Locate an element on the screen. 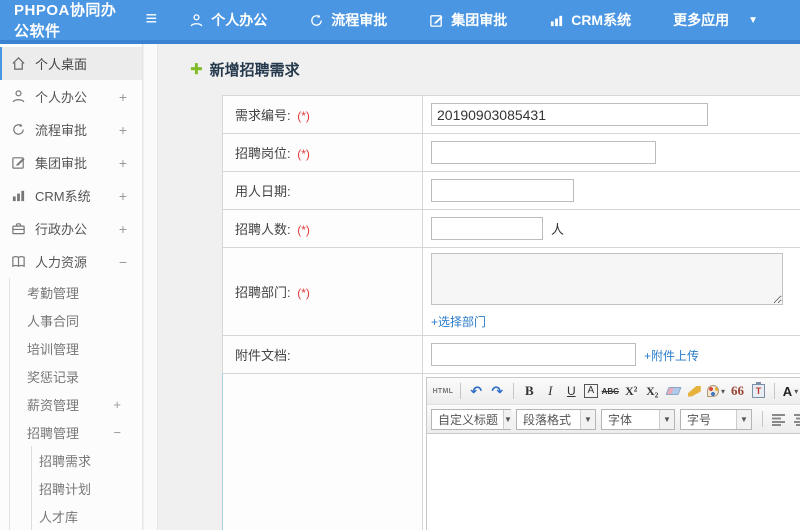 The image size is (800, 530). topnav-group-approval: 集团审批 is located at coordinates (468, 20).